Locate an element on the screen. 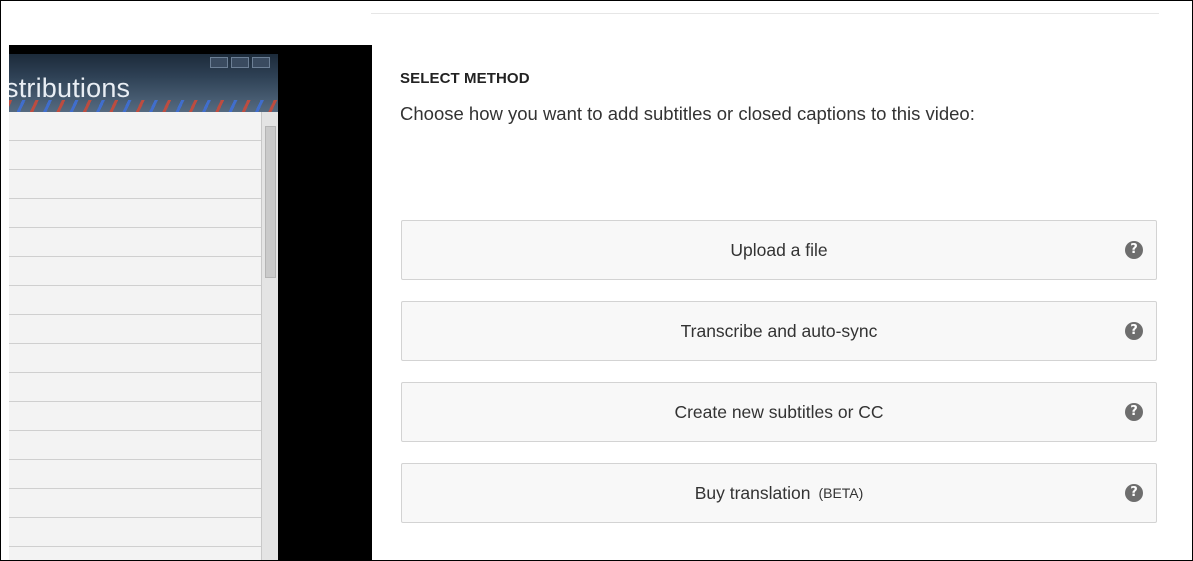 The image size is (1193, 561). video-scrollbar is located at coordinates (269, 336).